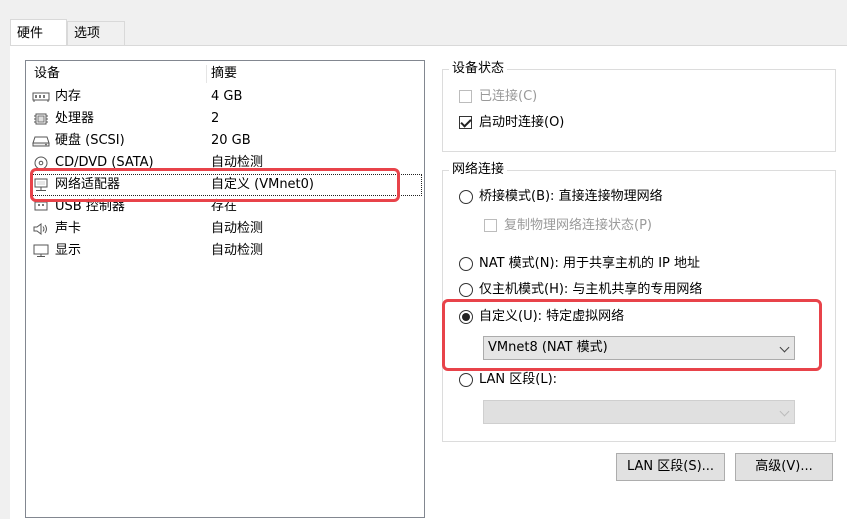 The image size is (847, 519). Describe the element at coordinates (465, 96) in the screenshot. I see `connected-checkbox` at that location.